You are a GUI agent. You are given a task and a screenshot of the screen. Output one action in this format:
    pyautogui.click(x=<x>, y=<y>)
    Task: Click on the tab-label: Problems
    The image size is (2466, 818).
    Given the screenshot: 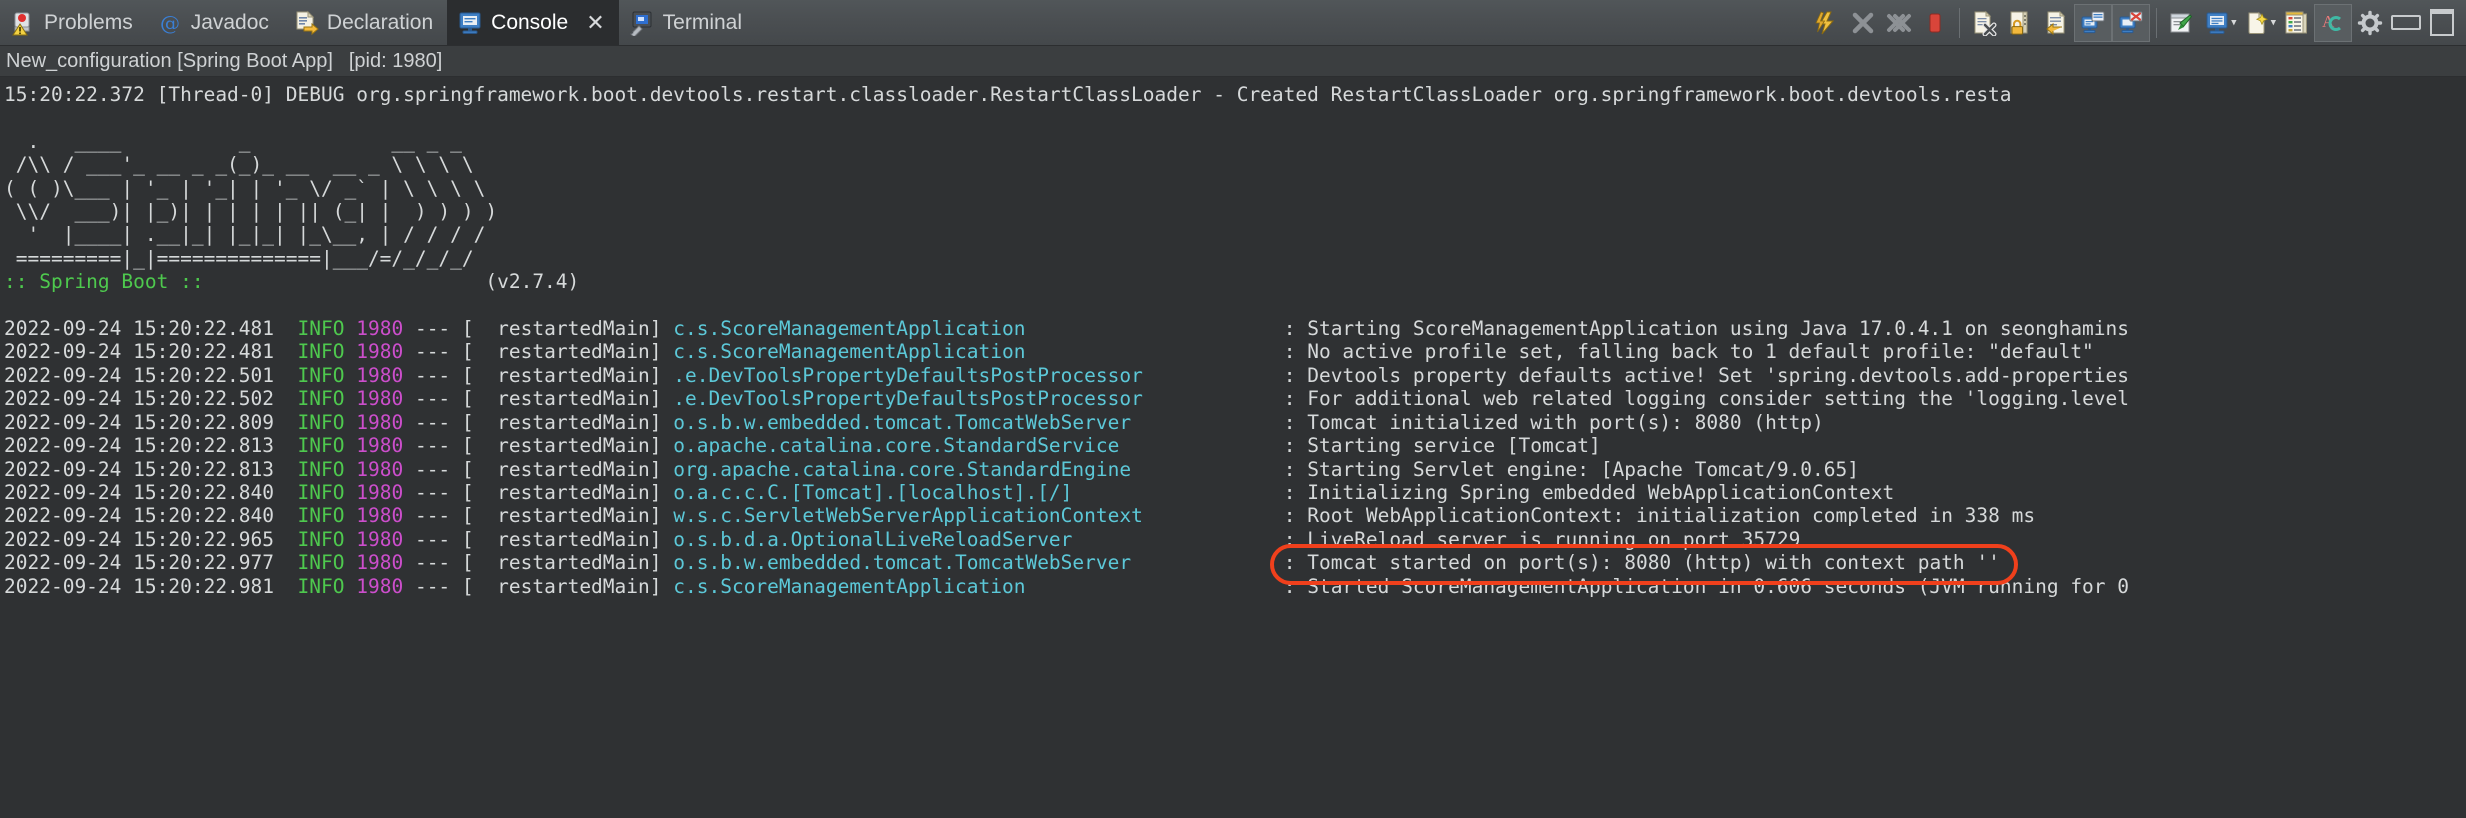 What is the action you would take?
    pyautogui.click(x=88, y=22)
    